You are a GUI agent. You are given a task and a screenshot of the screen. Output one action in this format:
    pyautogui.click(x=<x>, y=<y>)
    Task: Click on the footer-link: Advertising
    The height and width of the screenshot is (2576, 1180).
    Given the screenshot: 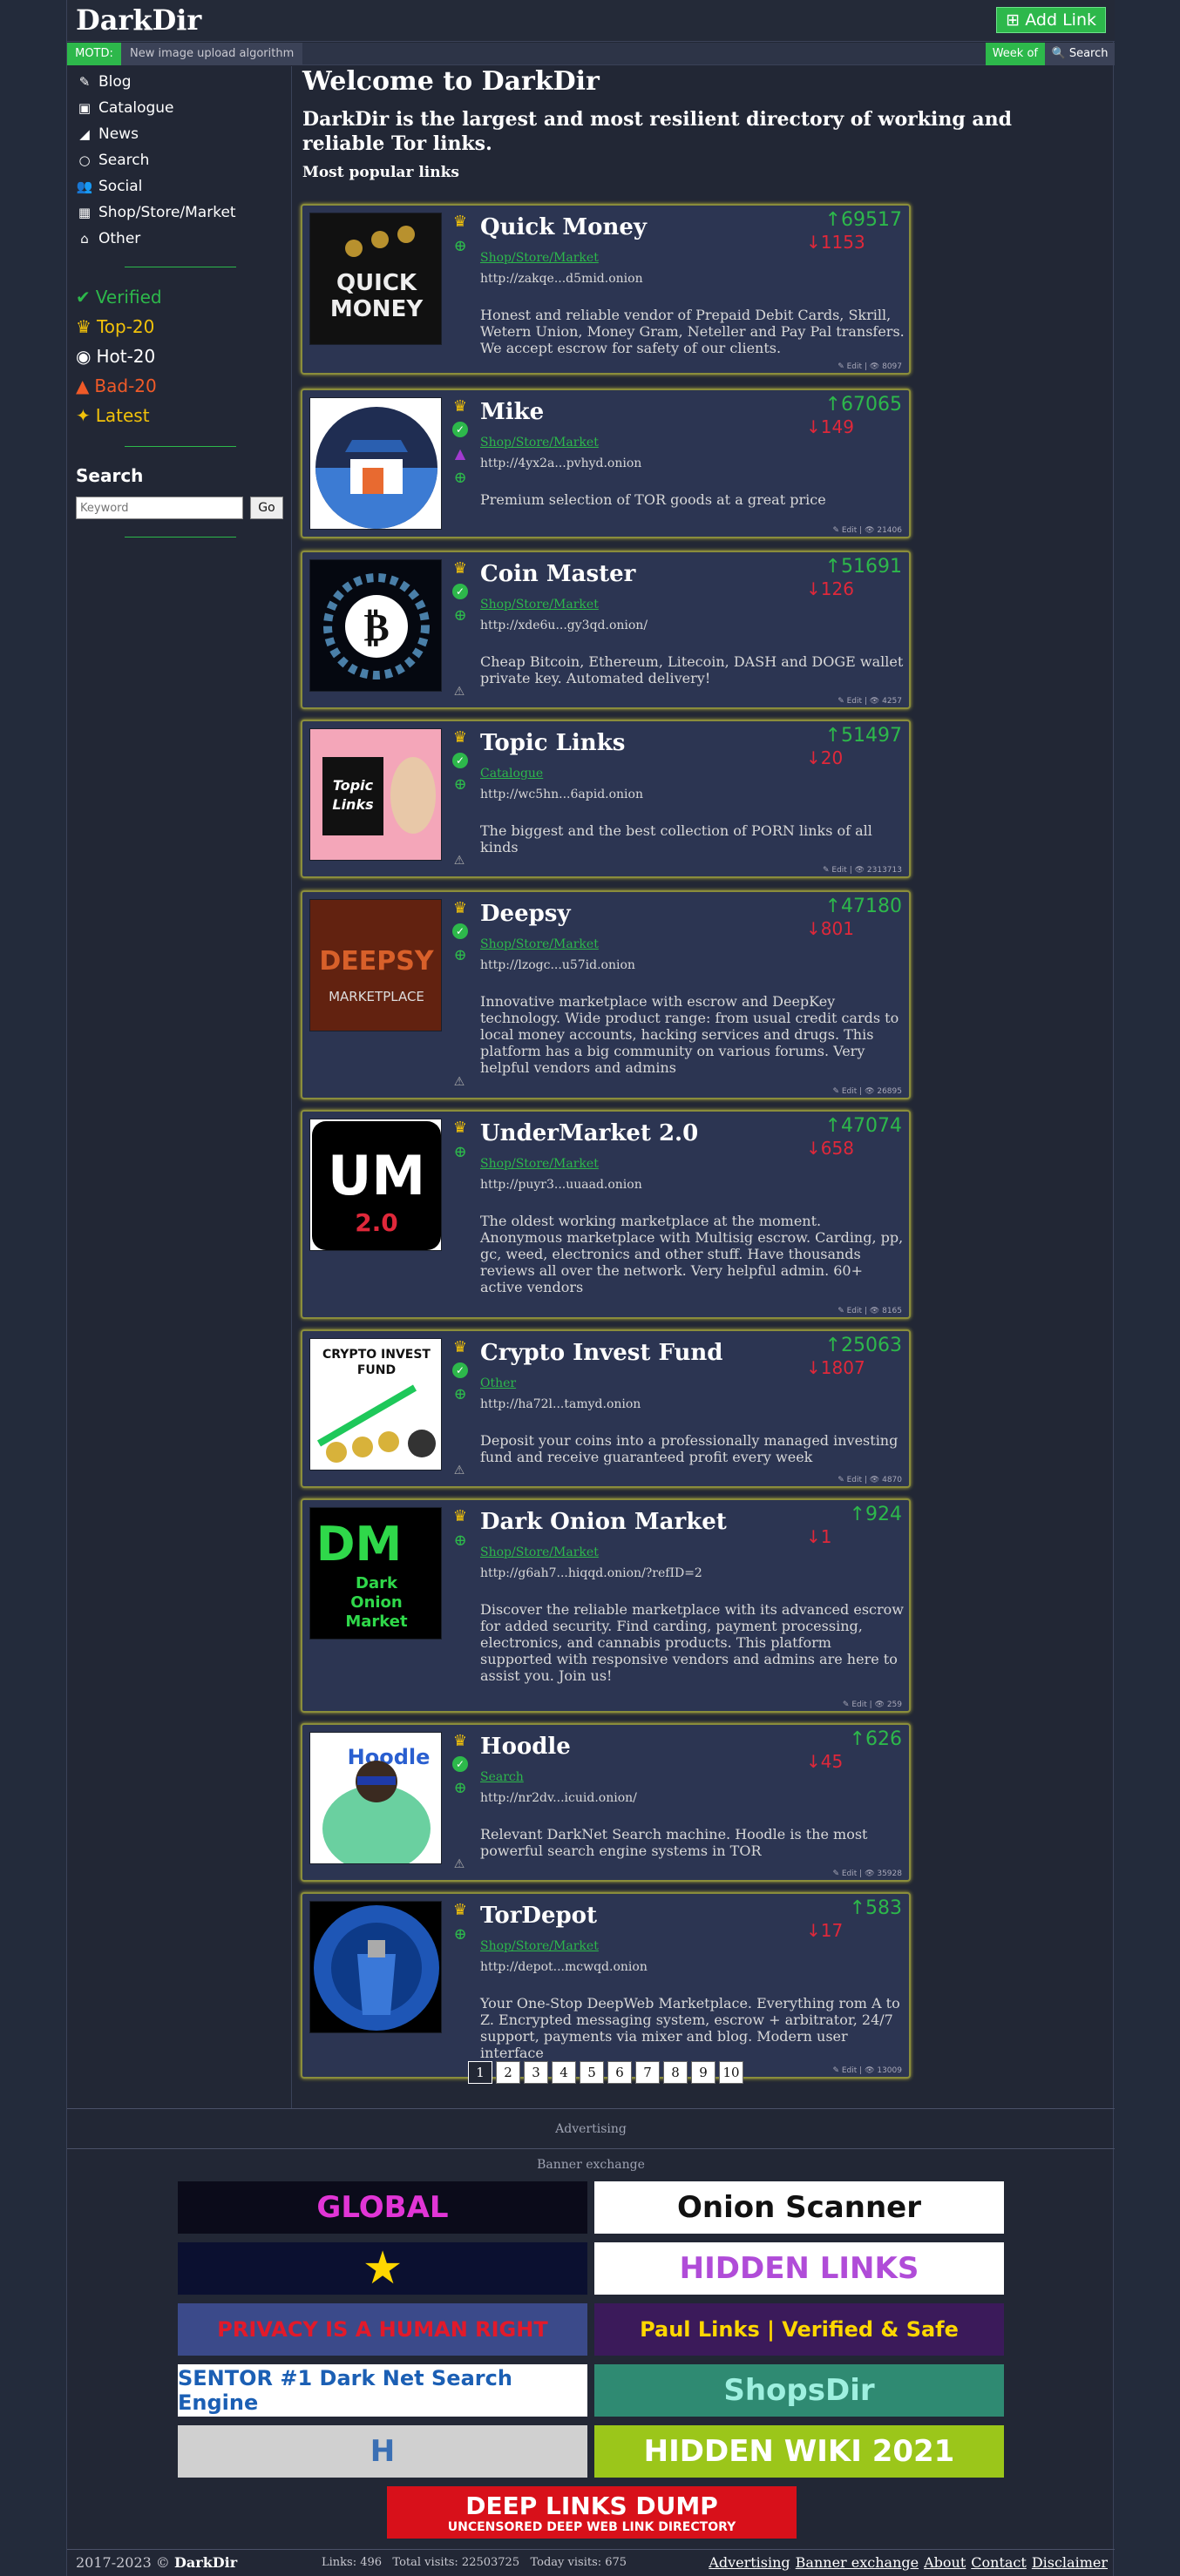 What is the action you would take?
    pyautogui.click(x=749, y=2562)
    